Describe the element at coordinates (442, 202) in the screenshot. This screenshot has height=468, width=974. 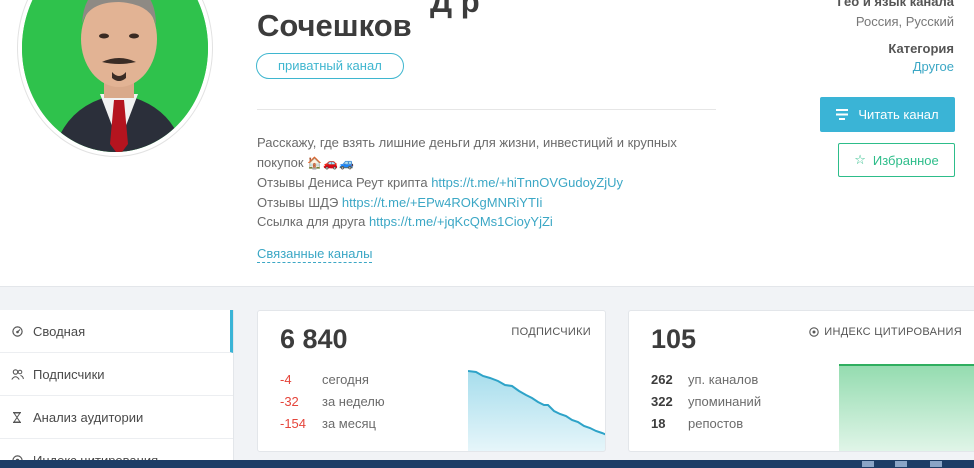
I see `review-shde-link: https://t.me/+EPw4ROKgMNRiYTIi` at that location.